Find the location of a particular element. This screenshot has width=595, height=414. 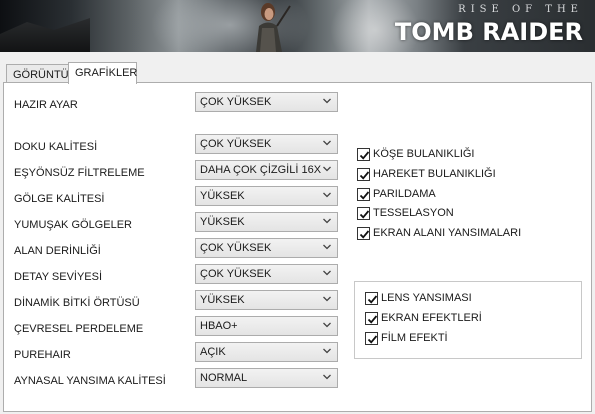

checkbox-label: LENS YANSIMASI is located at coordinates (426, 298).